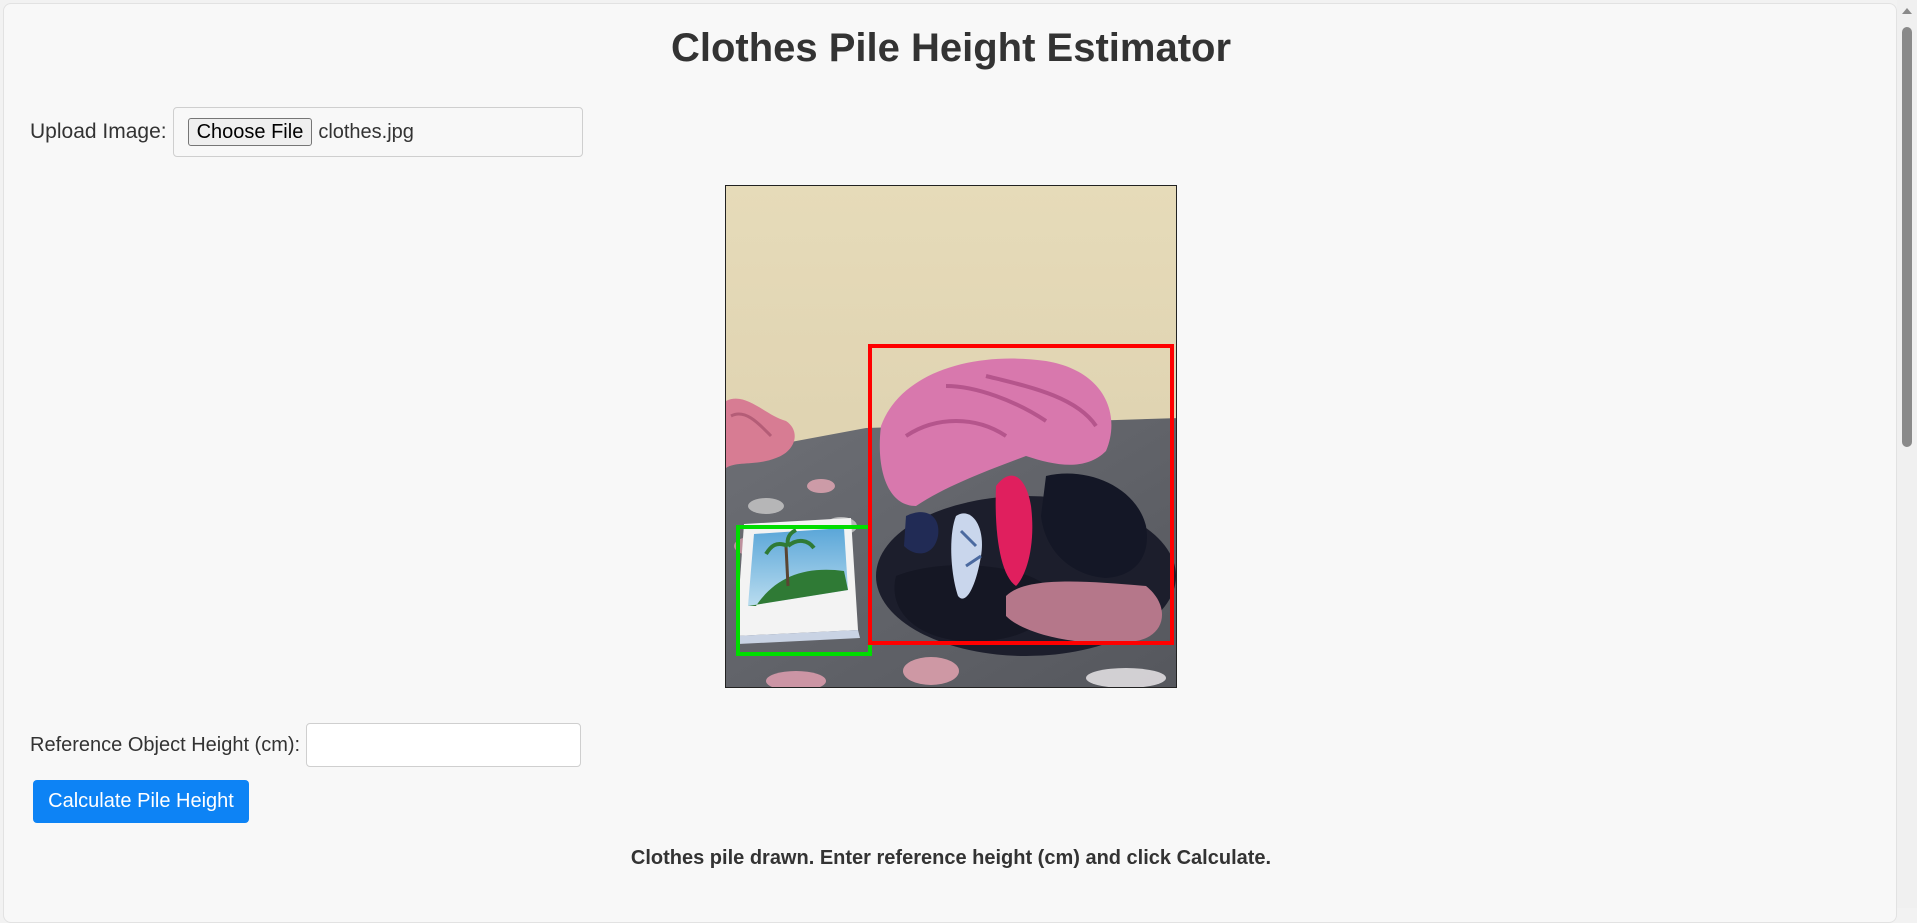 Image resolution: width=1917 pixels, height=923 pixels. I want to click on vertical-scrollbar, so click(1907, 454).